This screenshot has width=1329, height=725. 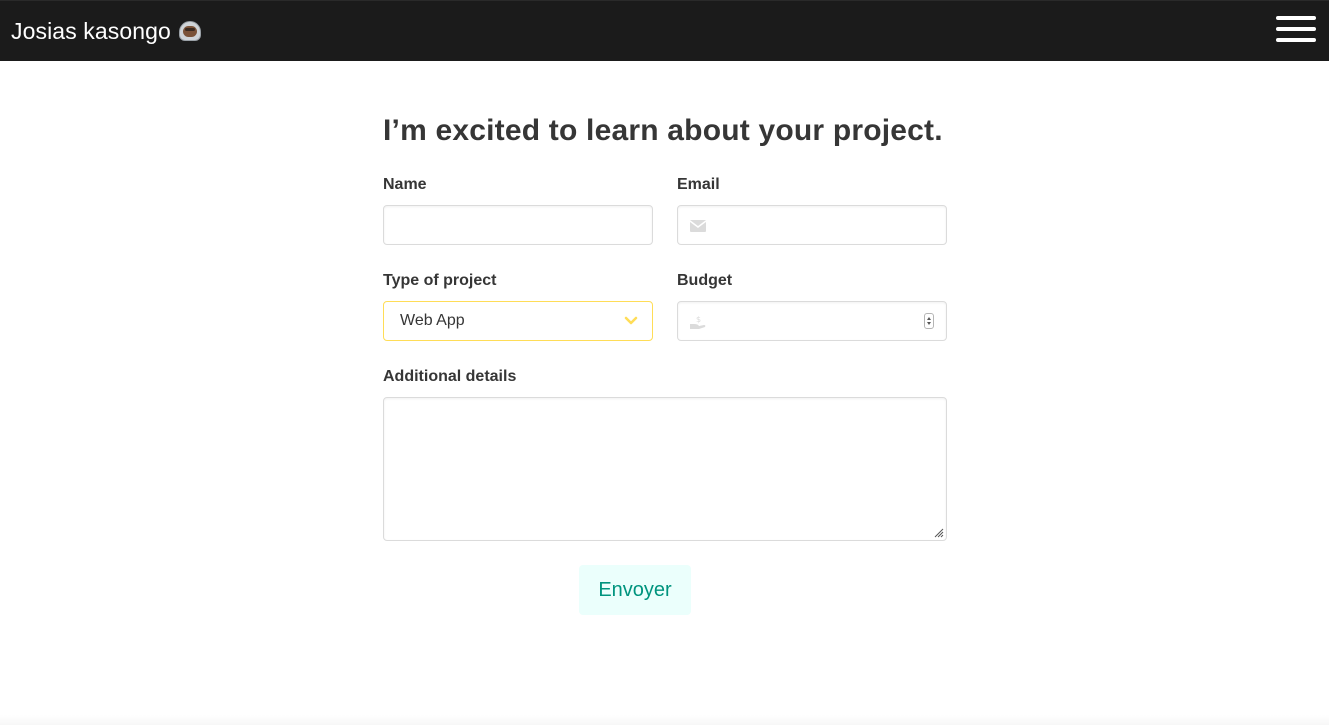 I want to click on brand: Josias kasongo, so click(x=106, y=31).